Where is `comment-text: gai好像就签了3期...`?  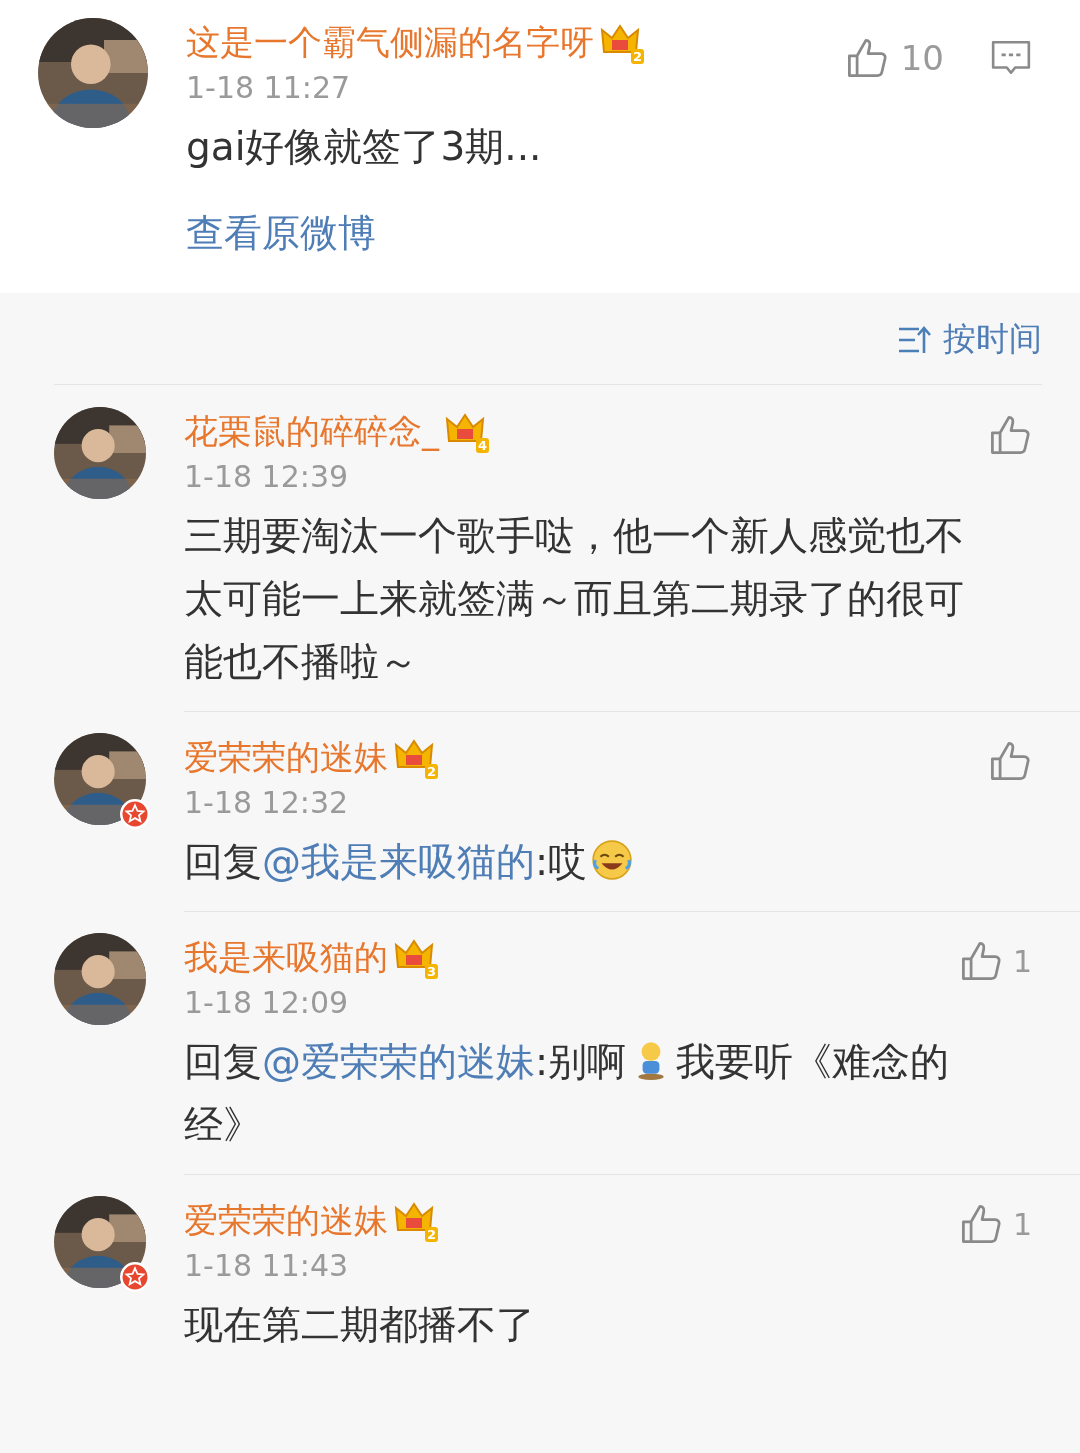 comment-text: gai好像就签了3期... is located at coordinates (364, 147).